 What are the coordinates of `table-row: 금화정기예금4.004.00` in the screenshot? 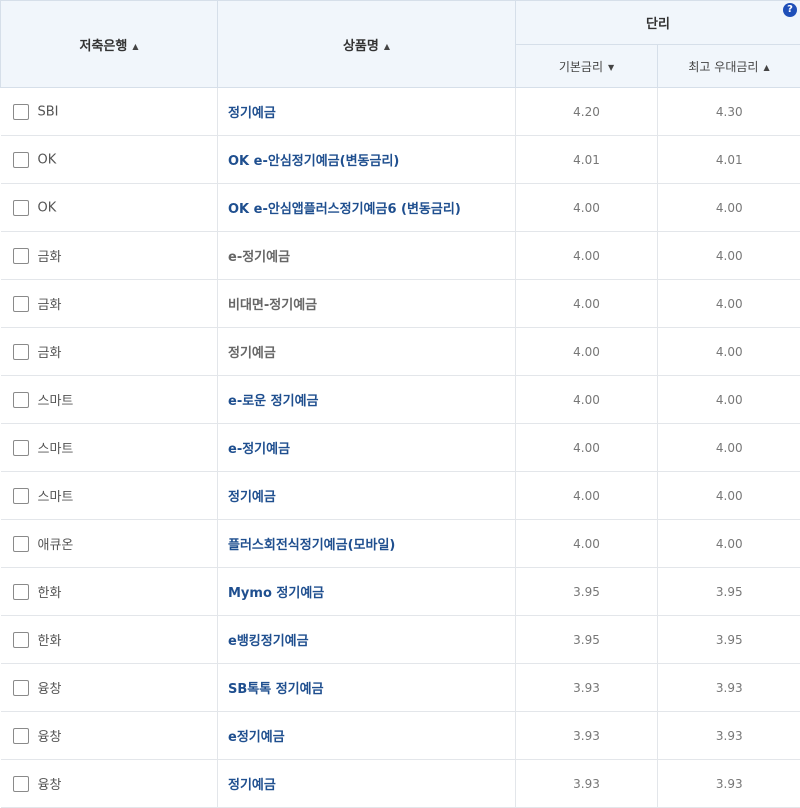 It's located at (400, 352).